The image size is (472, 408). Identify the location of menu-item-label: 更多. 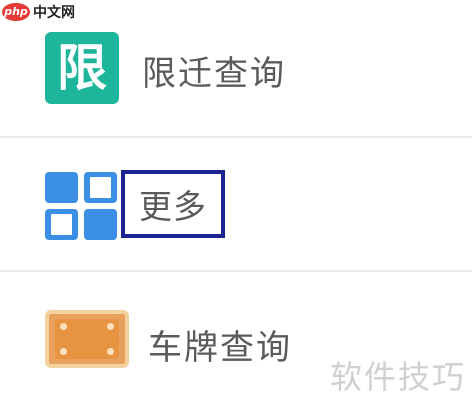
(173, 206).